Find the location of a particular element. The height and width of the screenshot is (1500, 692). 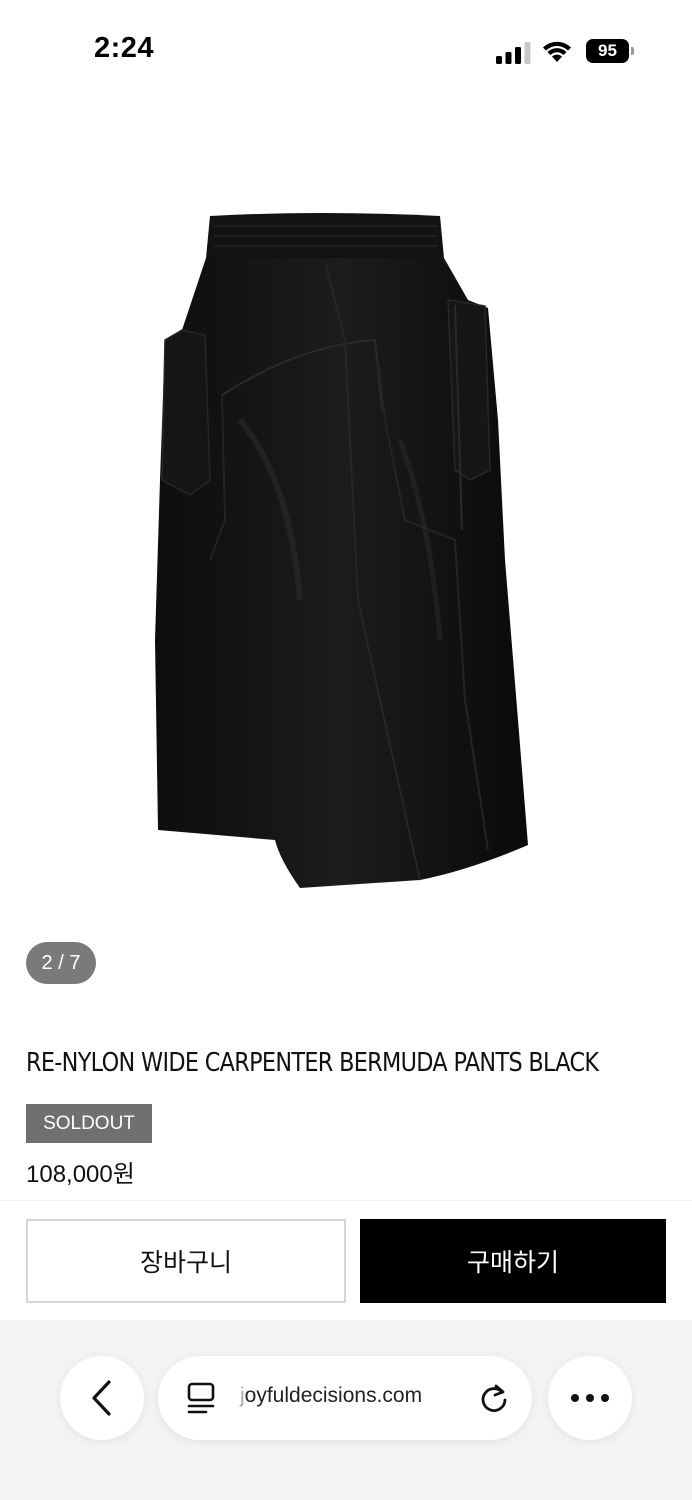

soldout-badge: SOLDOUT is located at coordinates (89, 1123).